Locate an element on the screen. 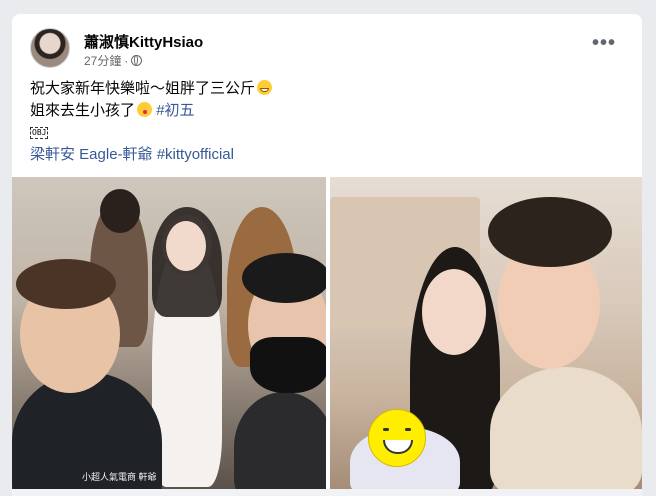  background-person-head is located at coordinates (120, 211).